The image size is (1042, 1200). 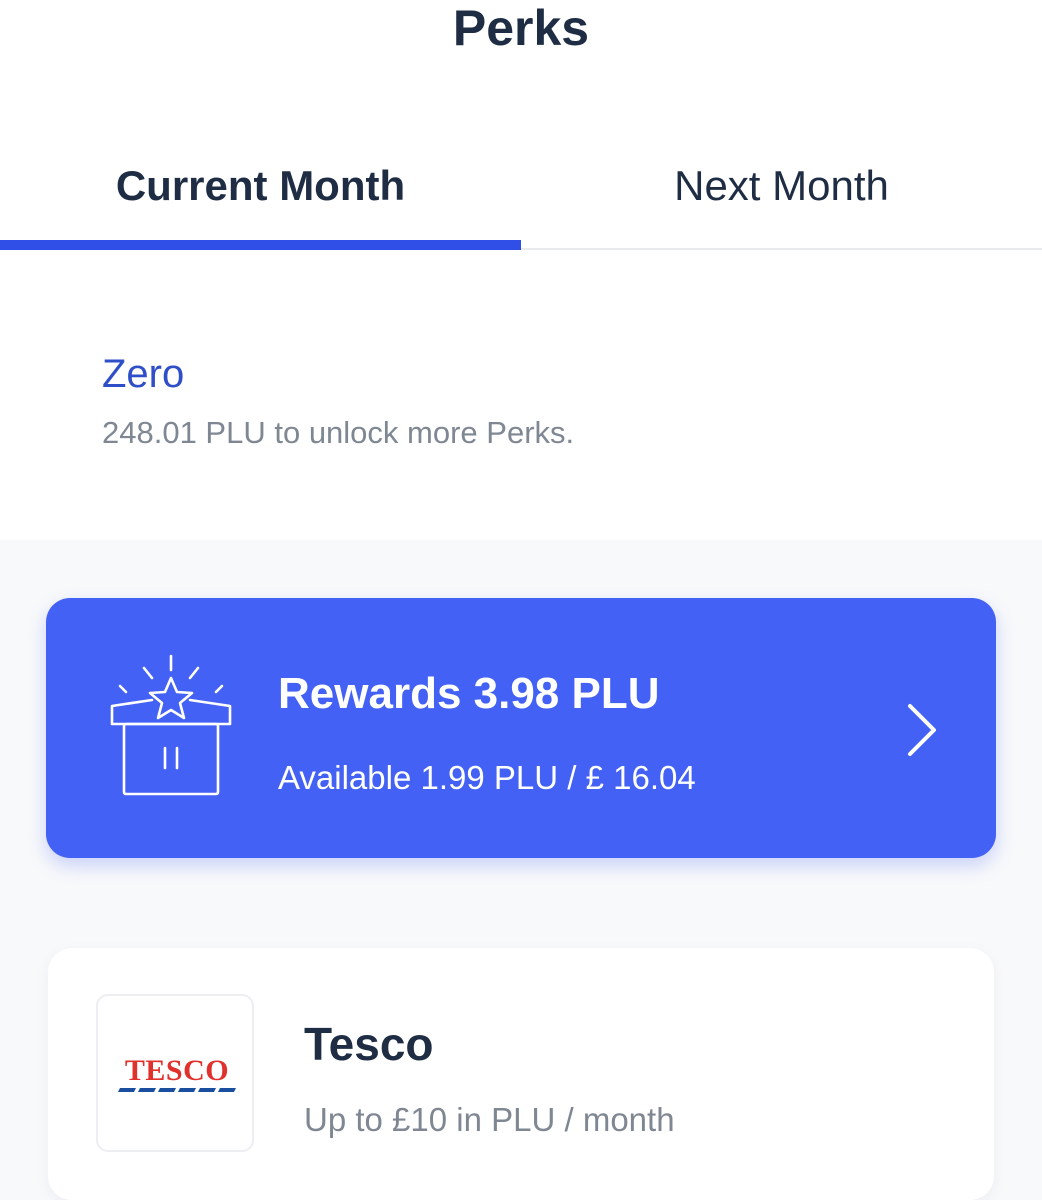 I want to click on tab-next-month: Next Month, so click(x=781, y=195).